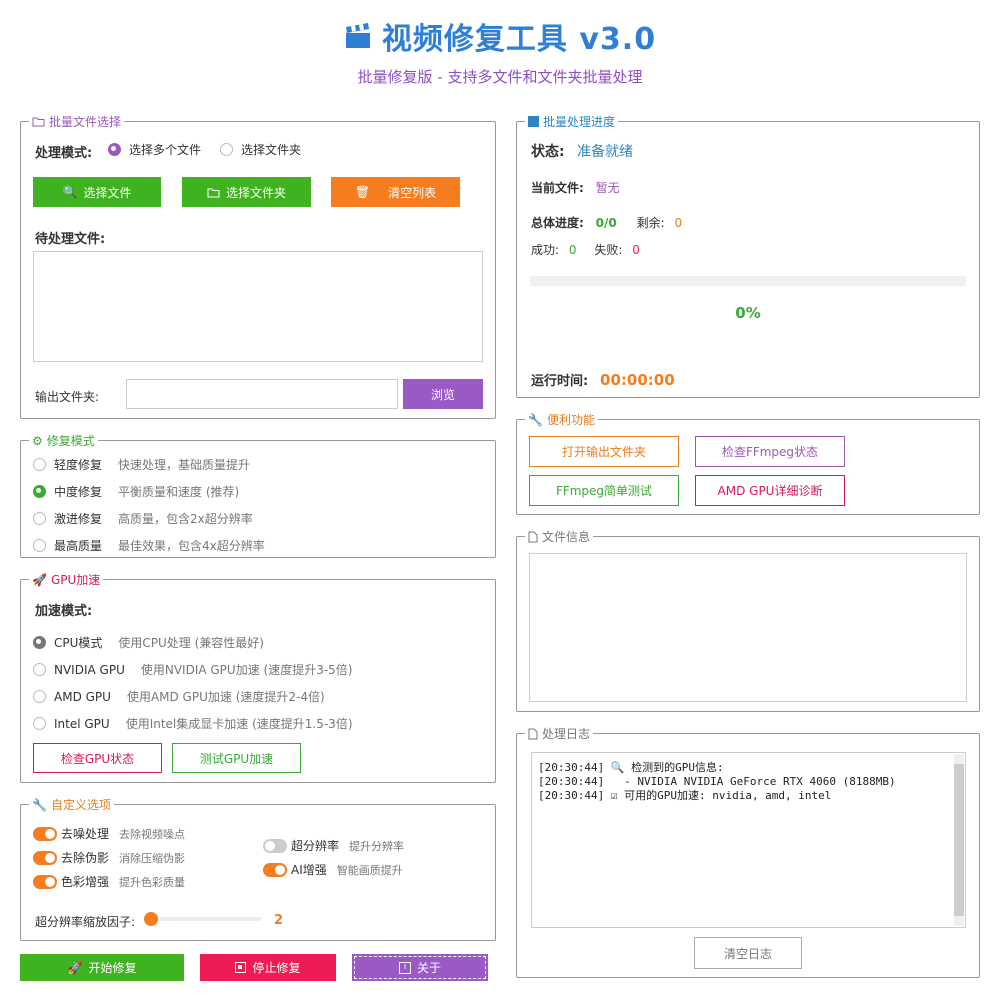 Image resolution: width=1000 pixels, height=1000 pixels. I want to click on runtime-label: 运行时间:, so click(560, 381).